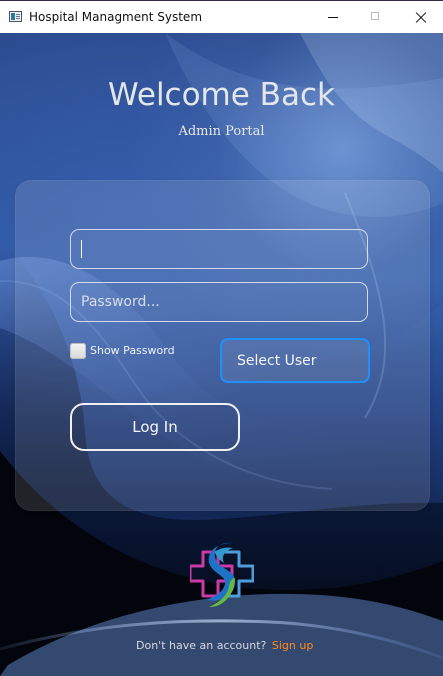 This screenshot has width=443, height=676. I want to click on medical-cross-logo-icon, so click(221, 575).